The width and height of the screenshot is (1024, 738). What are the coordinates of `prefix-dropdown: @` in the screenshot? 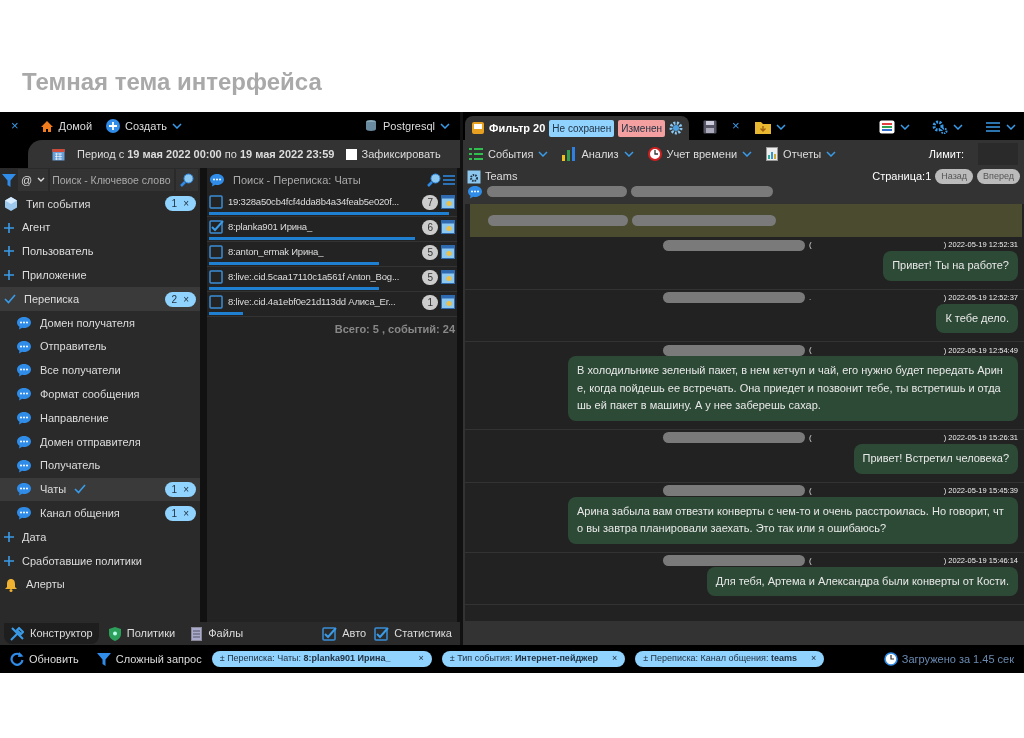 It's located at (33, 180).